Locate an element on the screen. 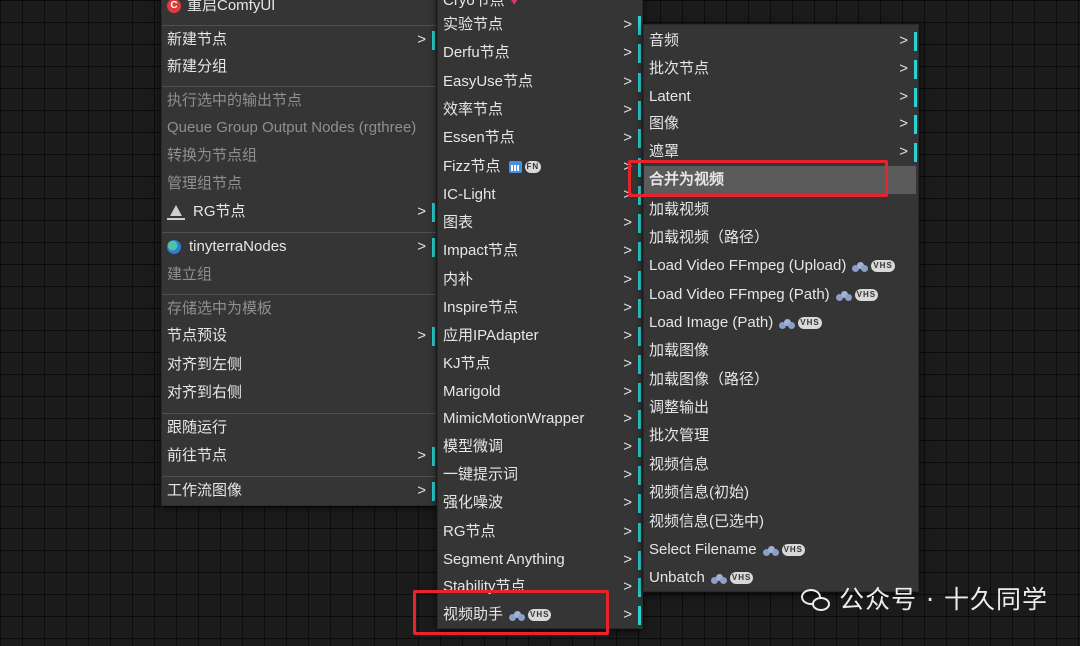 The width and height of the screenshot is (1080, 646). menu-item-inspire-nodes: Inspire节点 > is located at coordinates (540, 308).